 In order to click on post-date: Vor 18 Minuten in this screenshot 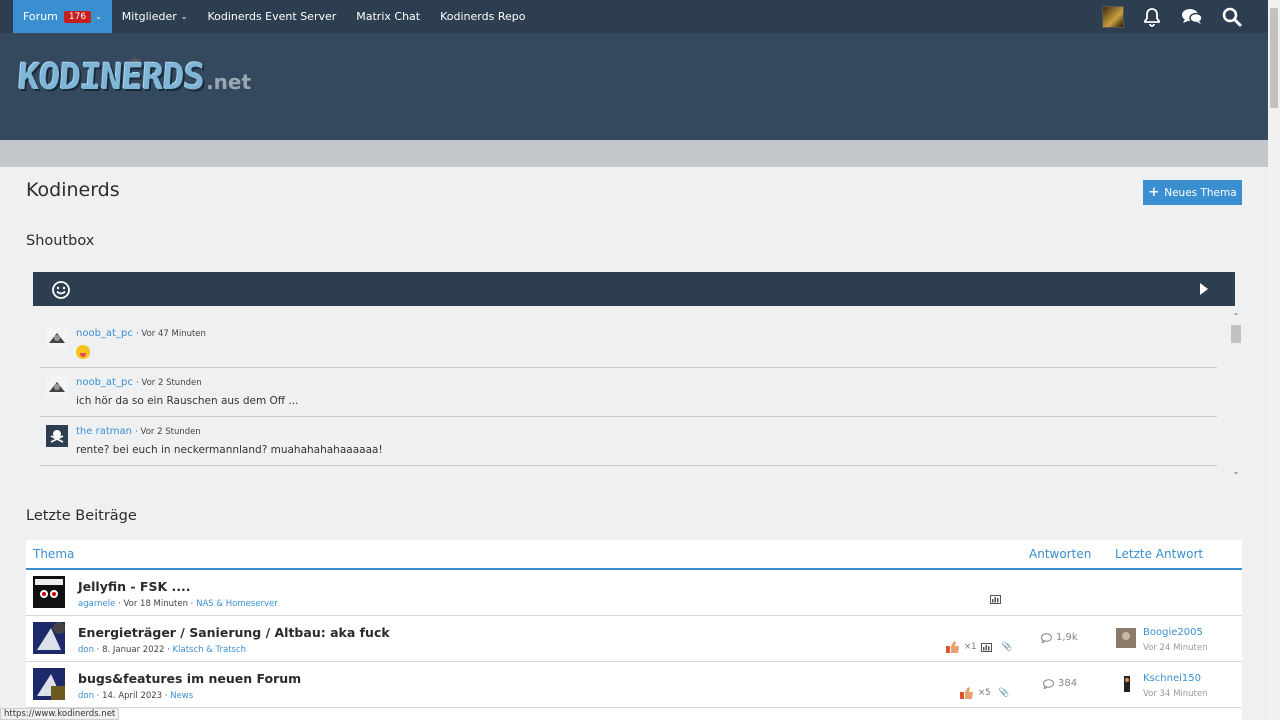, I will do `click(155, 604)`.